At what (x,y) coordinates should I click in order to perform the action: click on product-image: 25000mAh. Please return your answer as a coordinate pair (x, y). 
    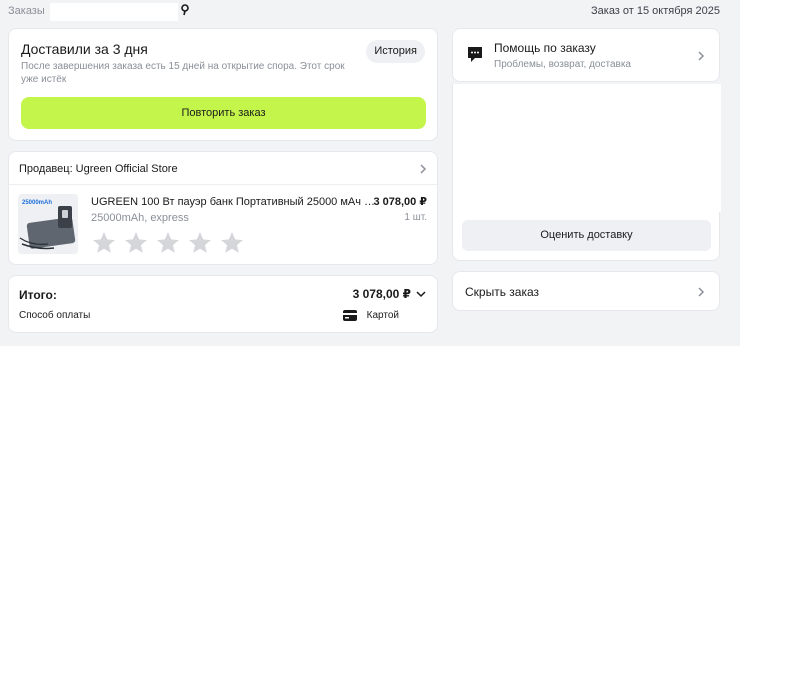
    Looking at the image, I should click on (48, 224).